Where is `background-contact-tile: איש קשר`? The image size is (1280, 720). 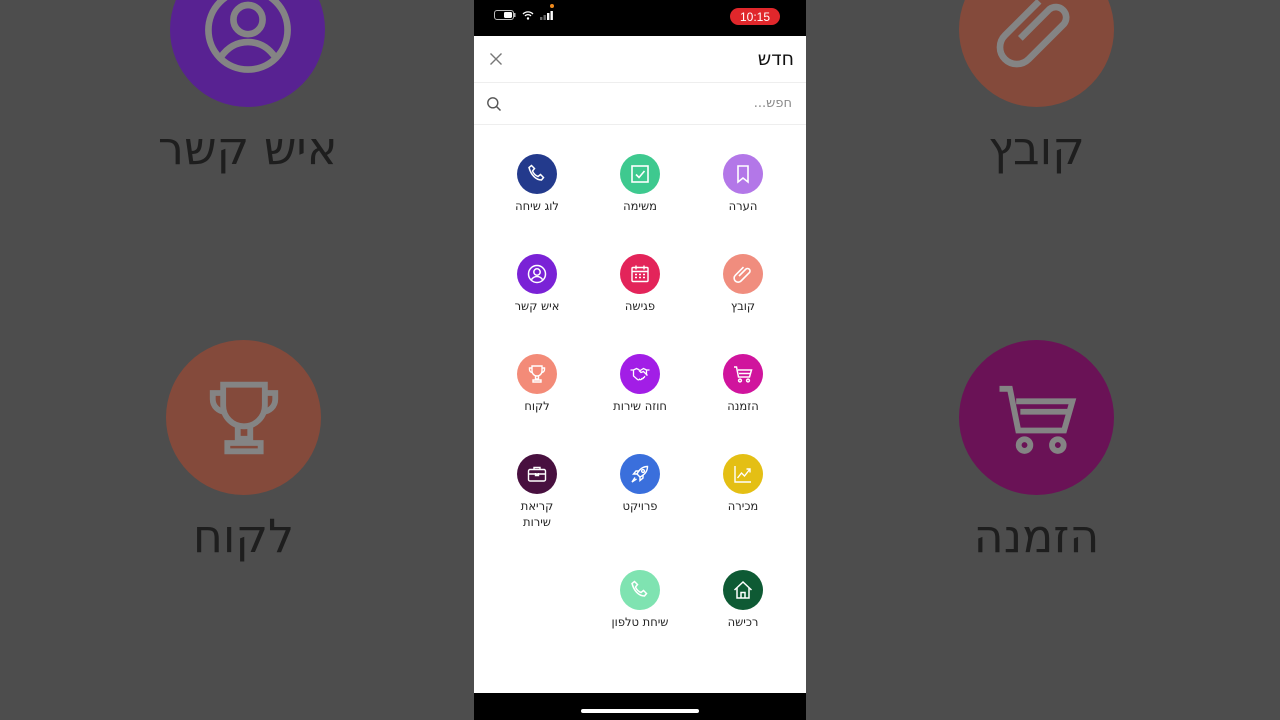 background-contact-tile: איש קשר is located at coordinates (247, 87).